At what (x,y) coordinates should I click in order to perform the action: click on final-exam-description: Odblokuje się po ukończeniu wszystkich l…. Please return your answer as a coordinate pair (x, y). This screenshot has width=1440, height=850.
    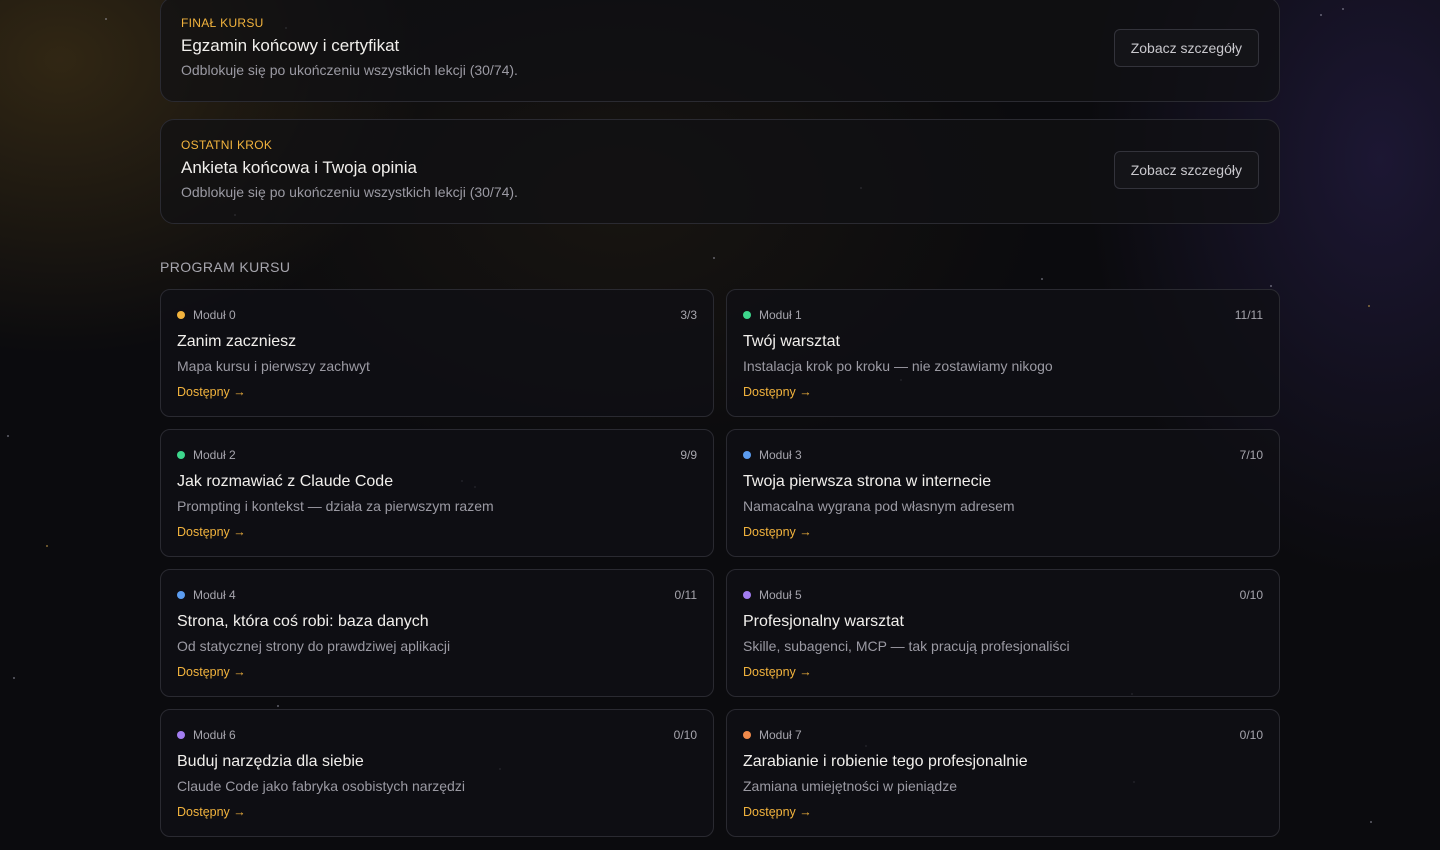
    Looking at the image, I should click on (349, 70).